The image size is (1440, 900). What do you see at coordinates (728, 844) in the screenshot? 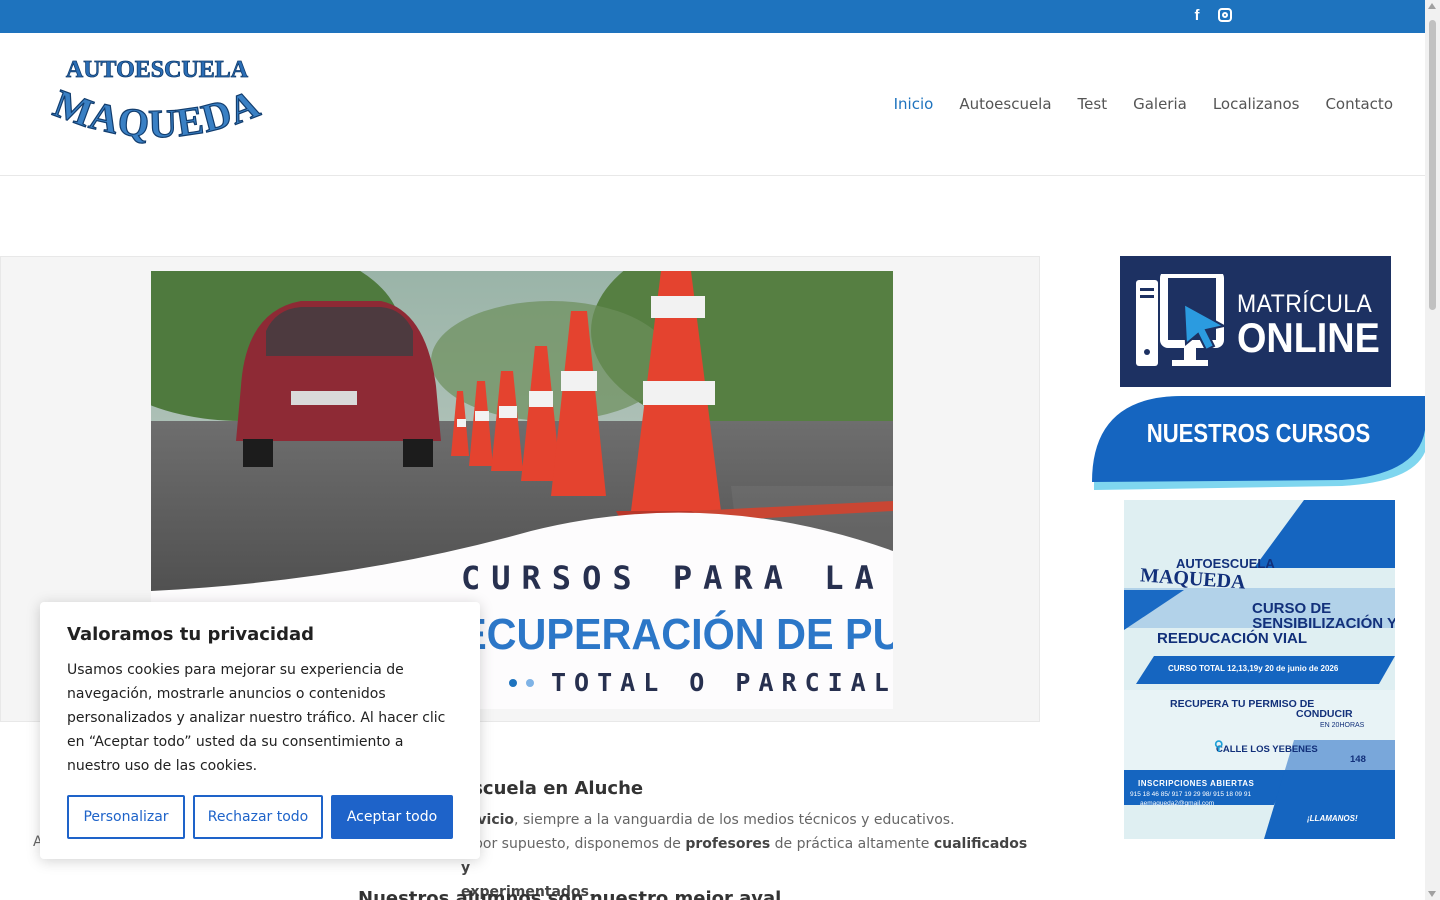
I see `p2-b: profesores` at bounding box center [728, 844].